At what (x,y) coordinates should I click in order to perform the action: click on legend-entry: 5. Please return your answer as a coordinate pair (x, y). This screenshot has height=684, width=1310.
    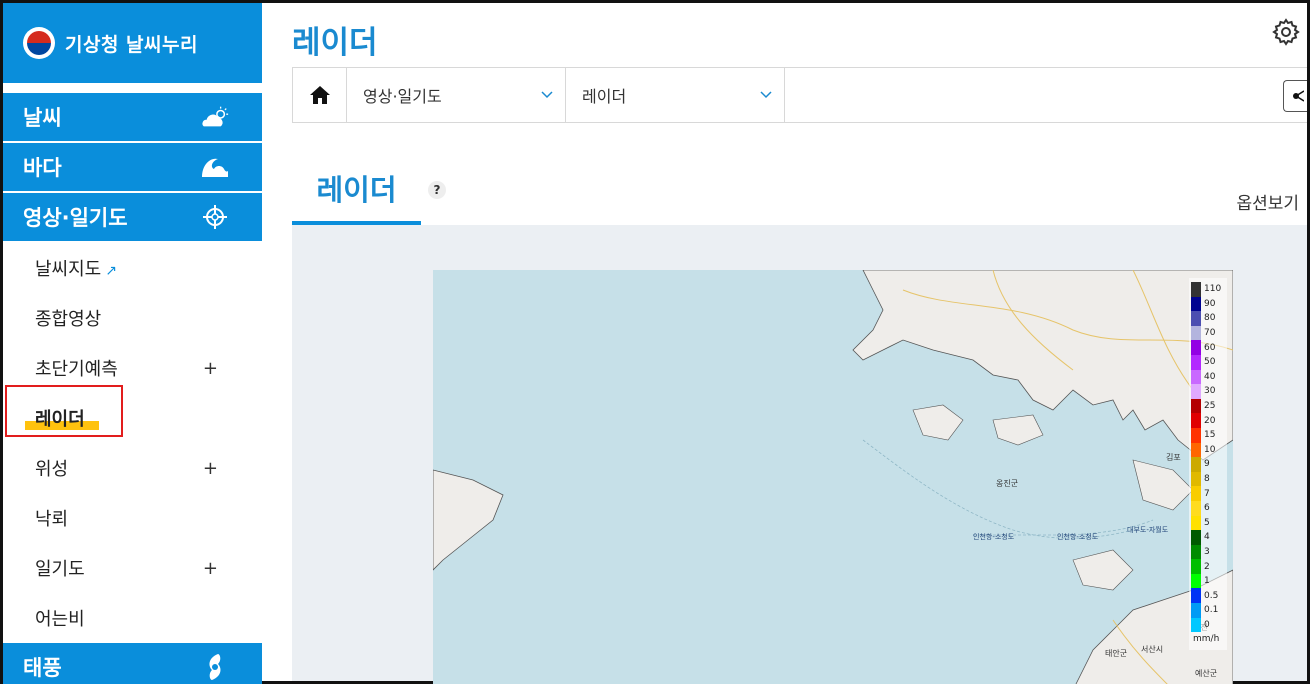
    Looking at the image, I should click on (1207, 523).